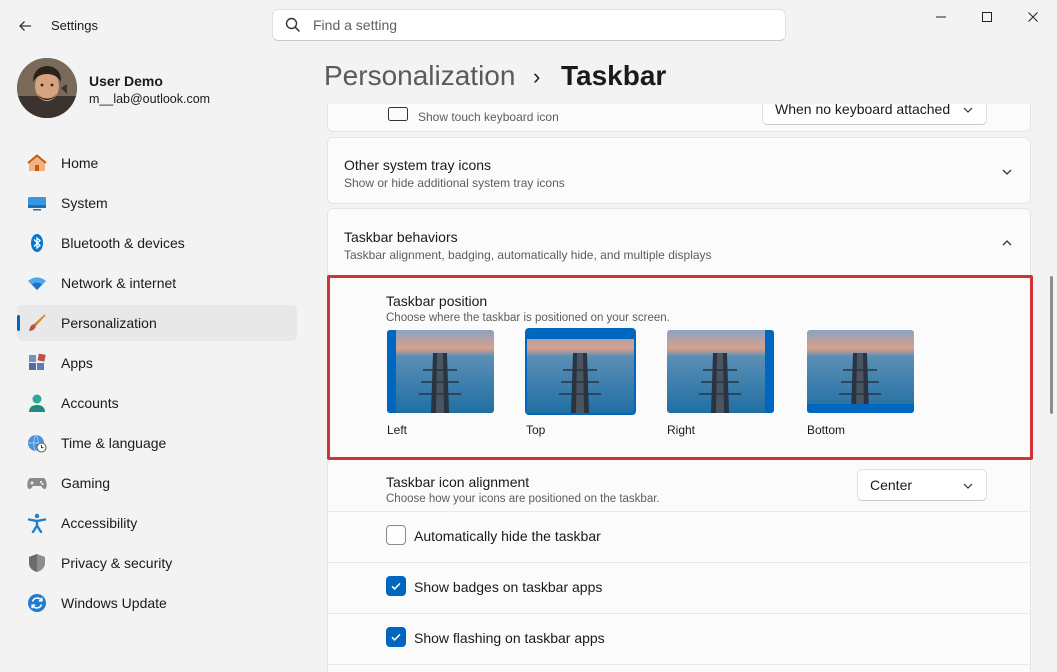 Image resolution: width=1057 pixels, height=672 pixels. Describe the element at coordinates (397, 430) in the screenshot. I see `taskbar-position-left-label: Left` at that location.